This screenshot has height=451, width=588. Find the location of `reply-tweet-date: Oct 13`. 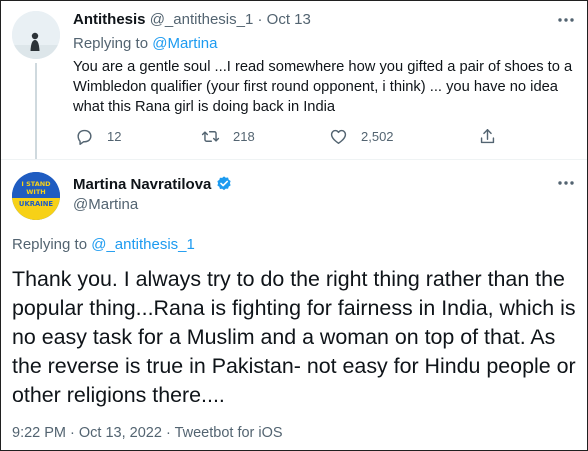

reply-tweet-date: Oct 13 is located at coordinates (289, 19).